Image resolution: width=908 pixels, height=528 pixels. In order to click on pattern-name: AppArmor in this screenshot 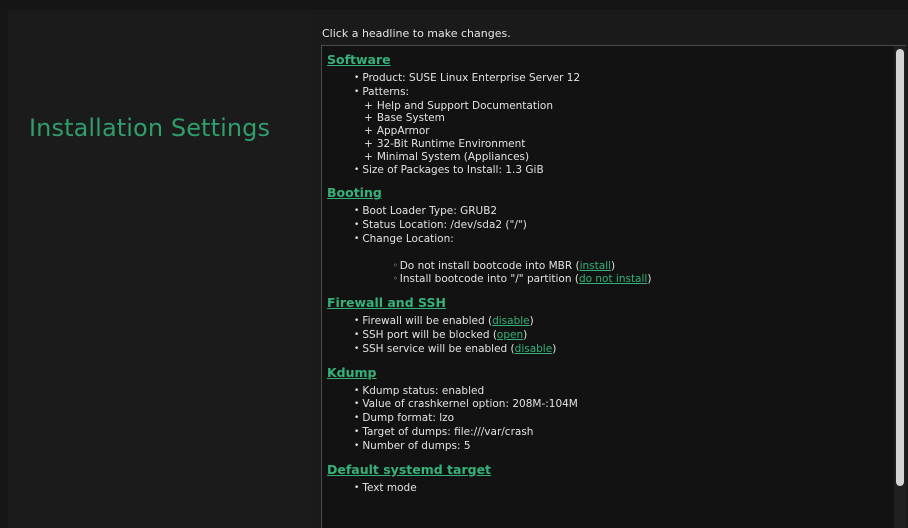, I will do `click(403, 131)`.